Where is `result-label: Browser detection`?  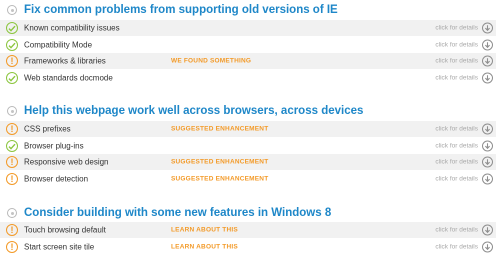
result-label: Browser detection is located at coordinates (56, 179).